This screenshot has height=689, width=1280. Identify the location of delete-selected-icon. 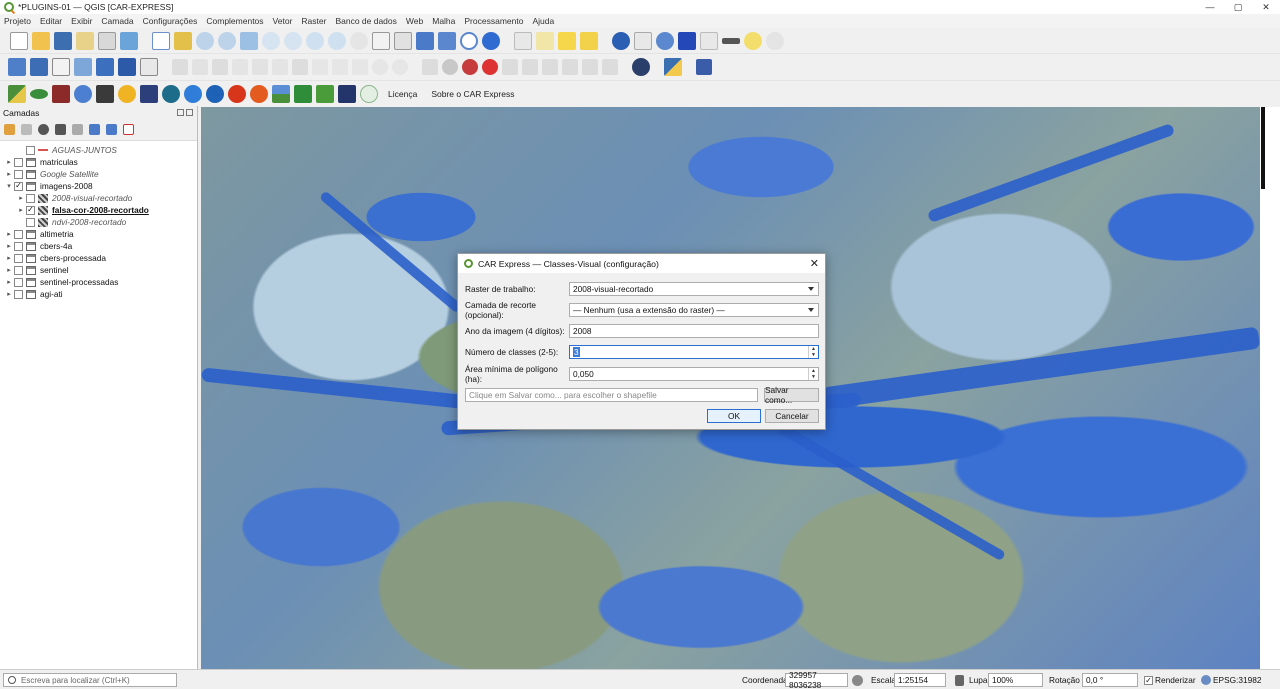
(300, 67).